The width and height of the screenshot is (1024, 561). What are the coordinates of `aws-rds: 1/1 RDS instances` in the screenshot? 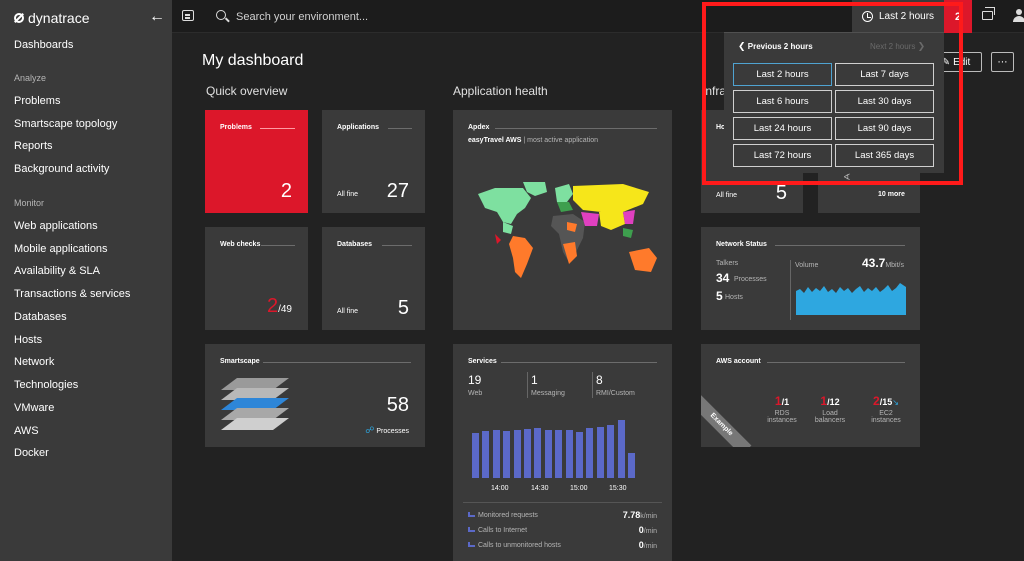 It's located at (782, 408).